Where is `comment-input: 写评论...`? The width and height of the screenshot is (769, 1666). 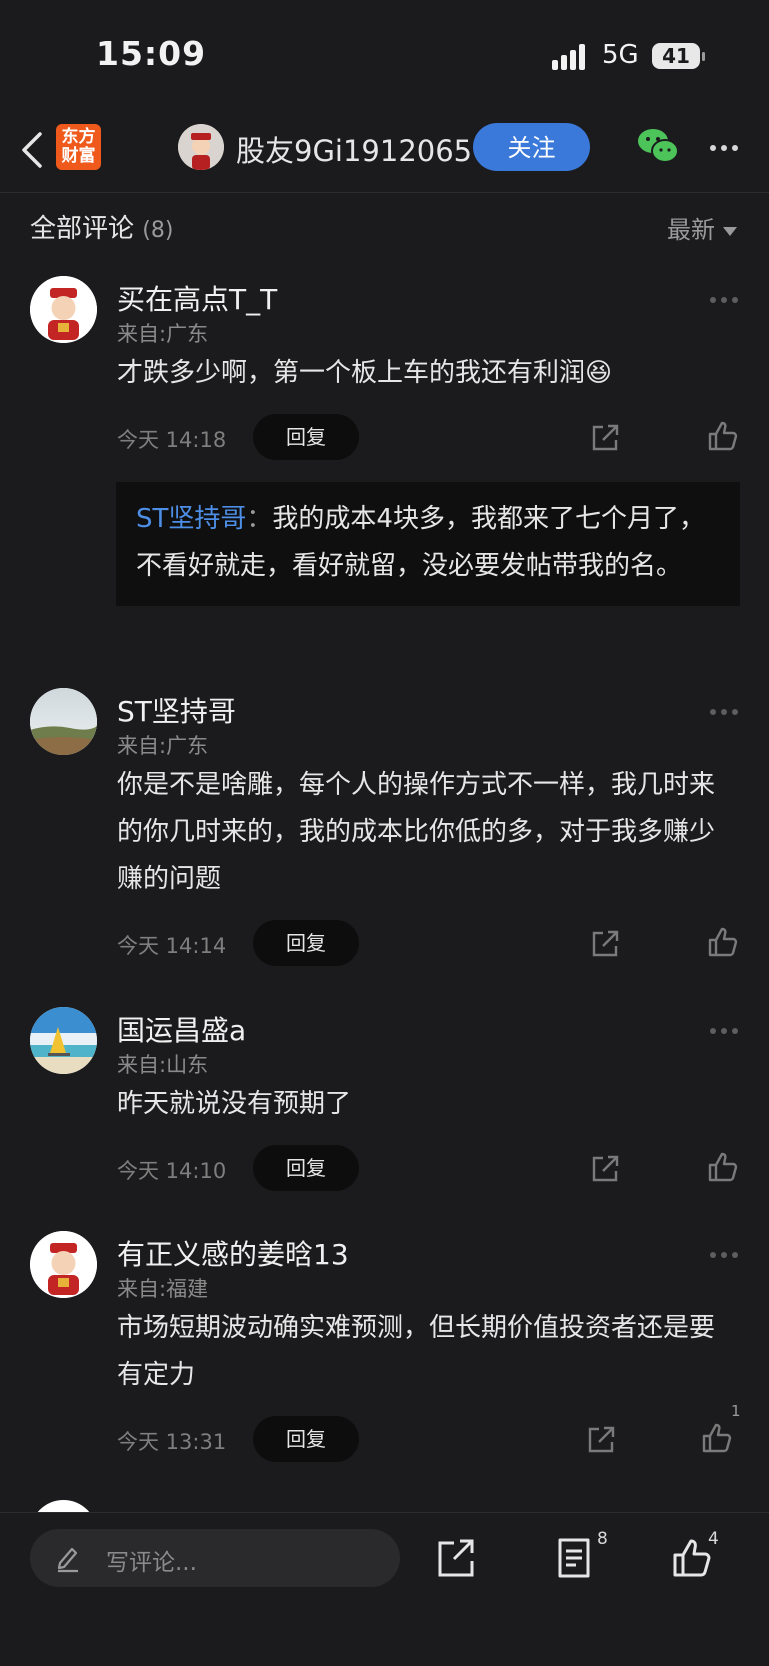
comment-input: 写评论... is located at coordinates (215, 1558).